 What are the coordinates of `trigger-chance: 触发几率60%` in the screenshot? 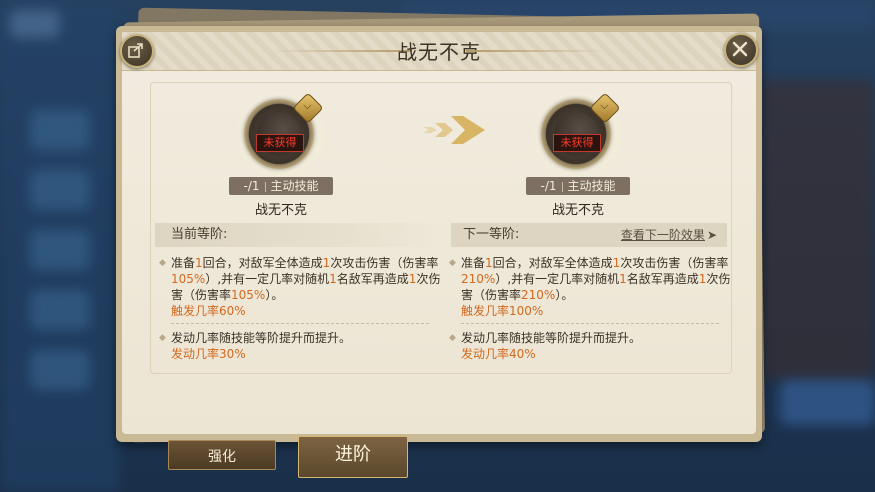 It's located at (208, 311).